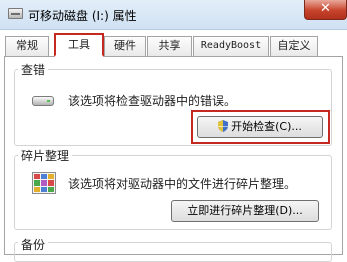 This screenshot has height=262, width=347. I want to click on tab-customize: 自定义, so click(294, 46).